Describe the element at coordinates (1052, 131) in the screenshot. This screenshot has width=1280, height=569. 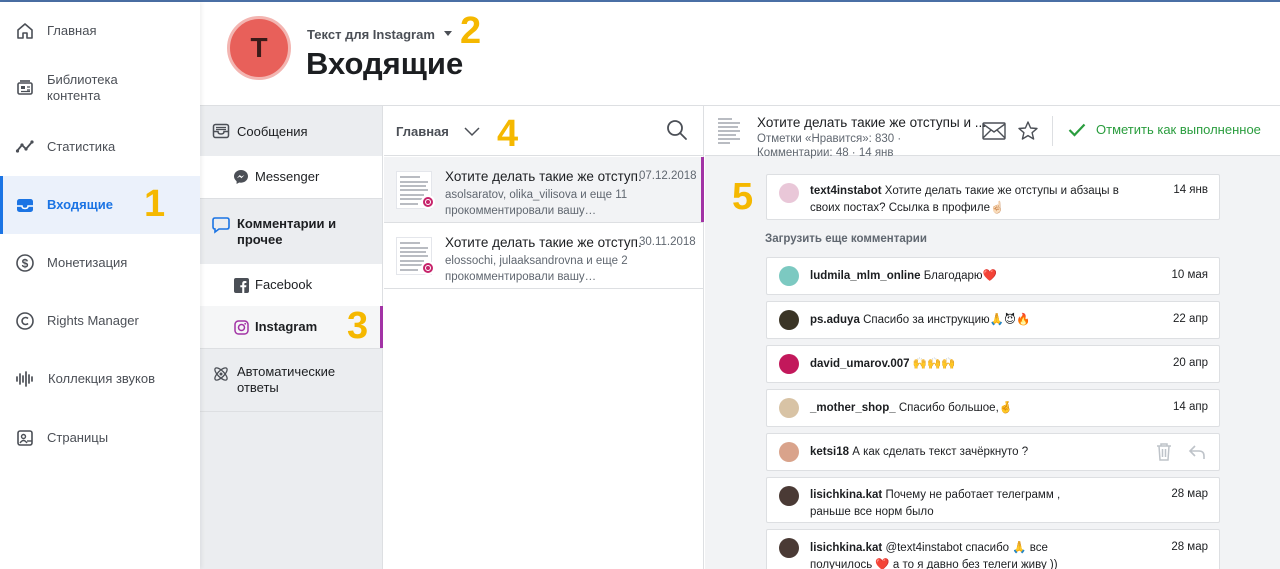
I see `divider` at that location.